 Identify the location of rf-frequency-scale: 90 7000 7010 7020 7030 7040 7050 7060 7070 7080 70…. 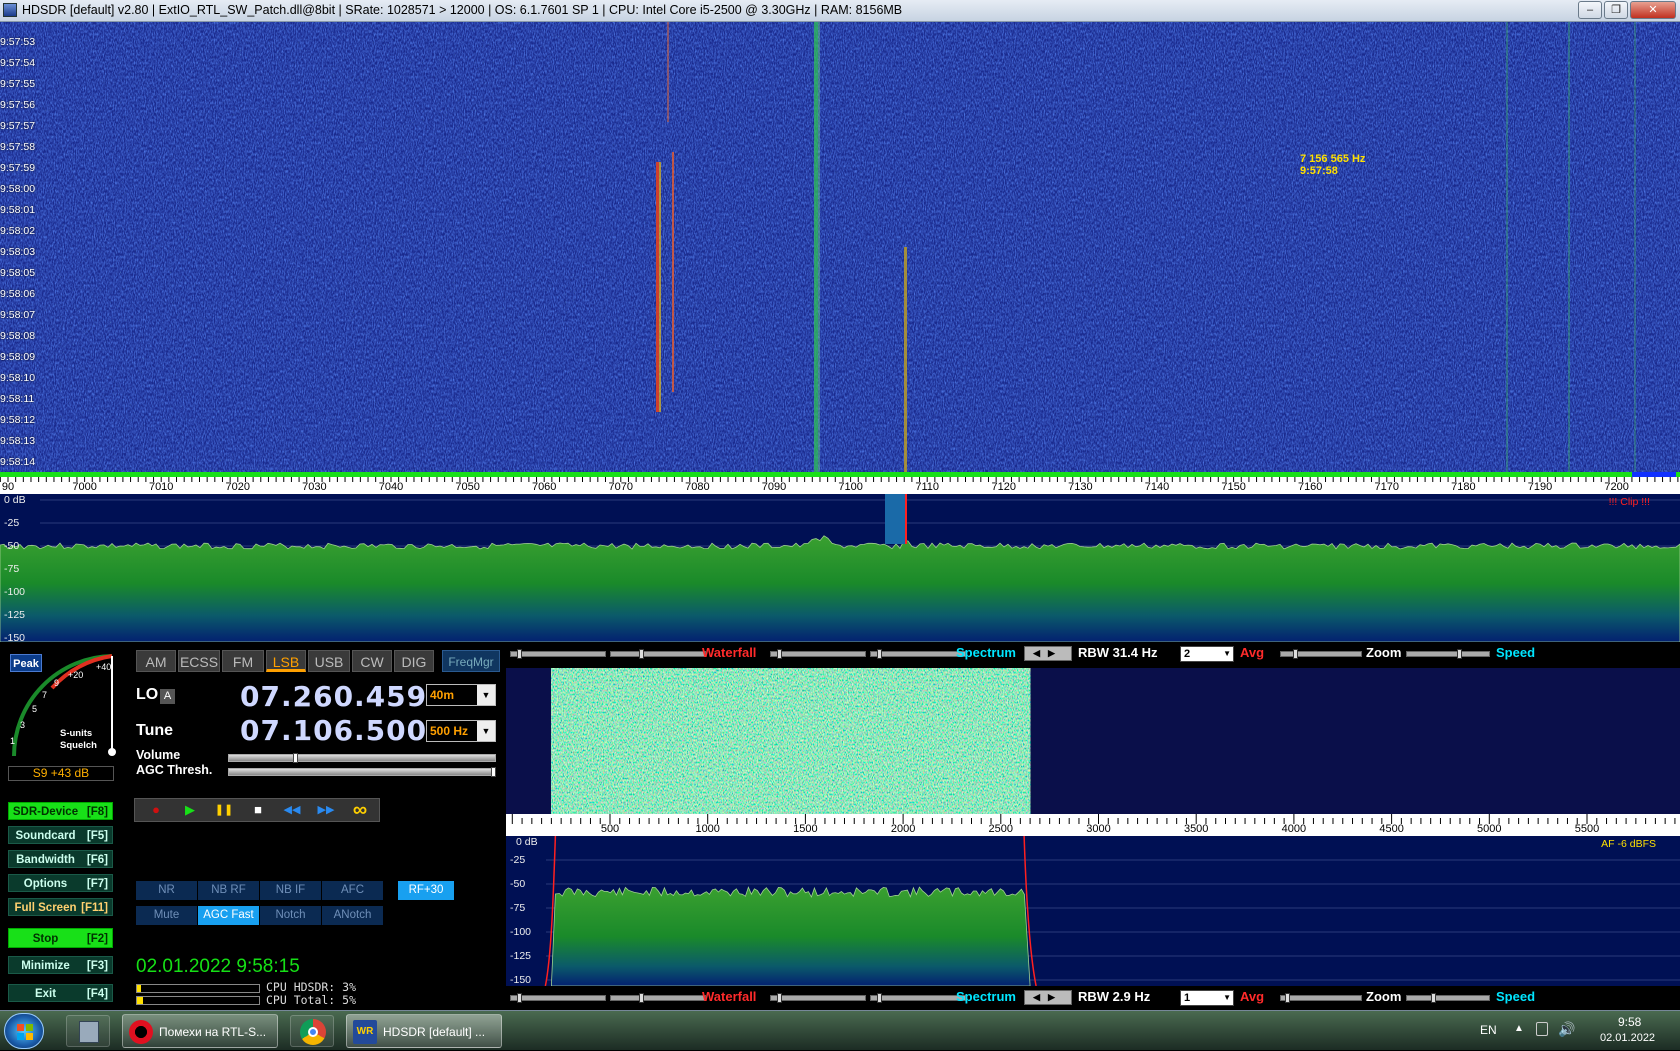
(840, 483).